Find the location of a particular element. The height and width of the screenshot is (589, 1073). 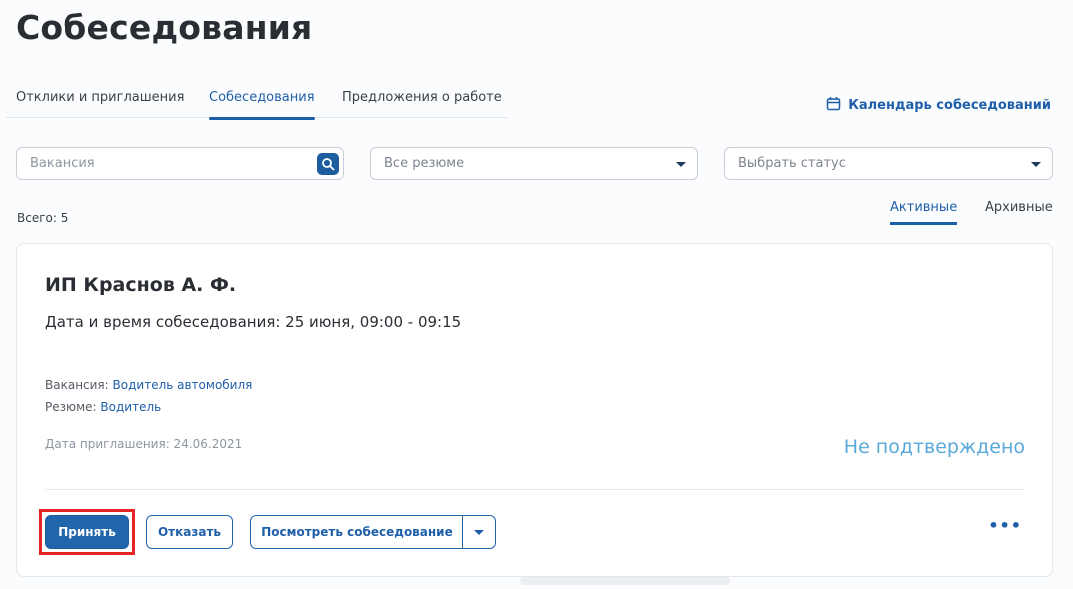

vacancy-search-input is located at coordinates (155, 163).